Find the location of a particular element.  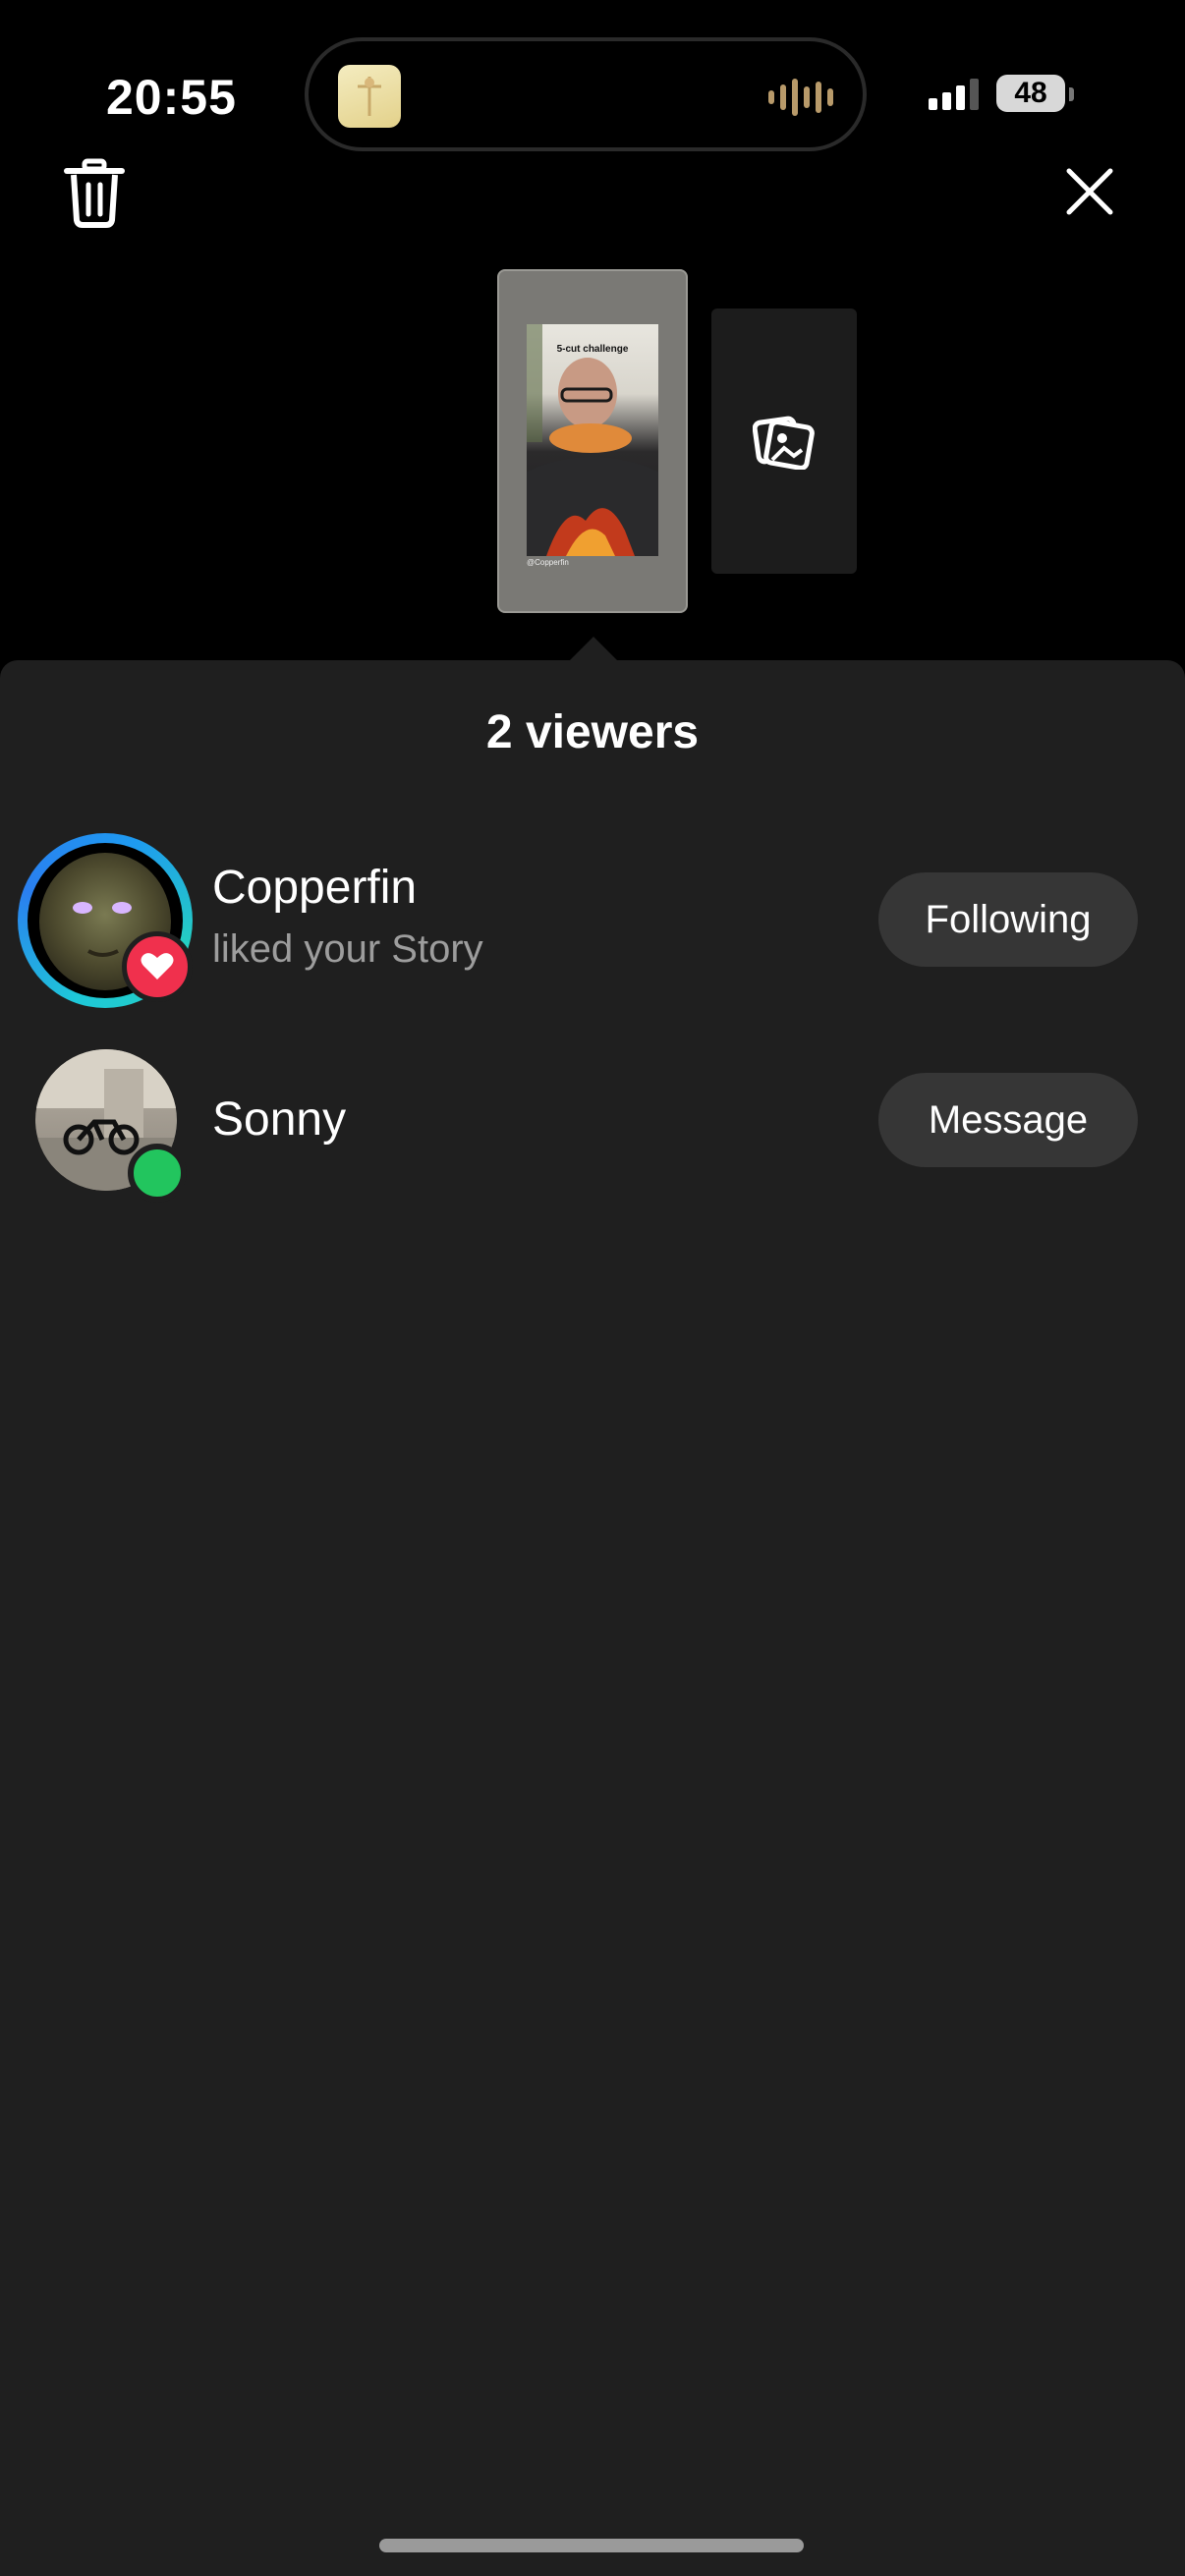

story-handle: @Copperfin is located at coordinates (548, 562).